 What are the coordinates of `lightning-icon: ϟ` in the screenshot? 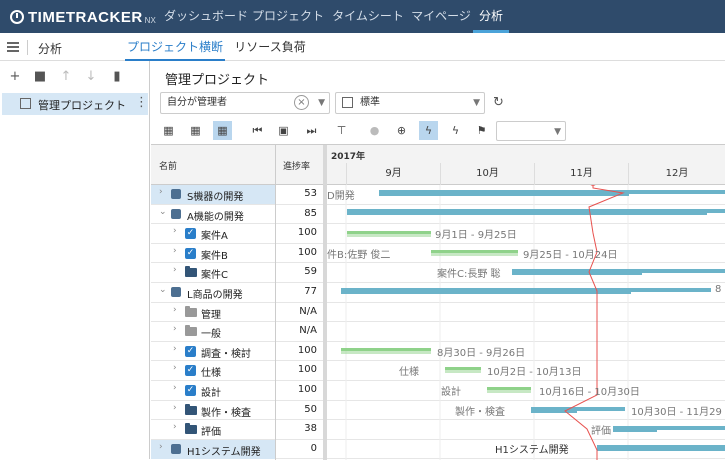 It's located at (428, 130).